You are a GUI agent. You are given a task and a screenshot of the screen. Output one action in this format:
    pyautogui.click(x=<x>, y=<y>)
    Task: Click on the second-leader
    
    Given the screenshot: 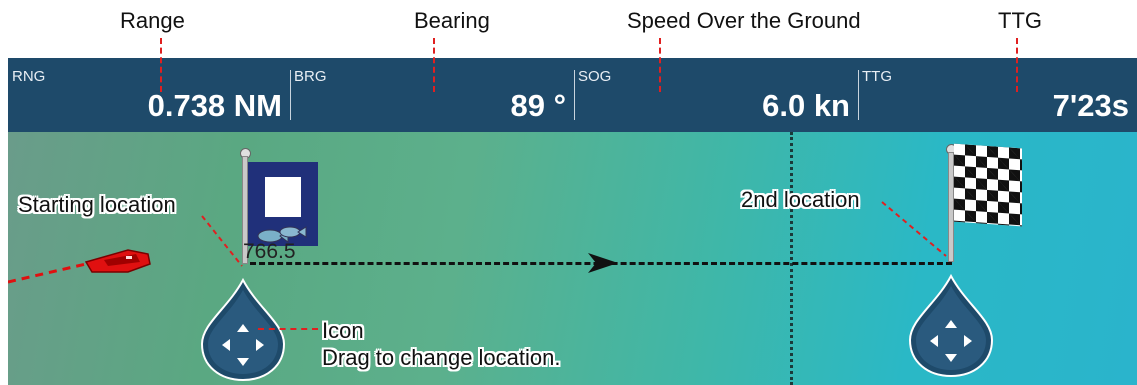 What is the action you would take?
    pyautogui.click(x=914, y=229)
    